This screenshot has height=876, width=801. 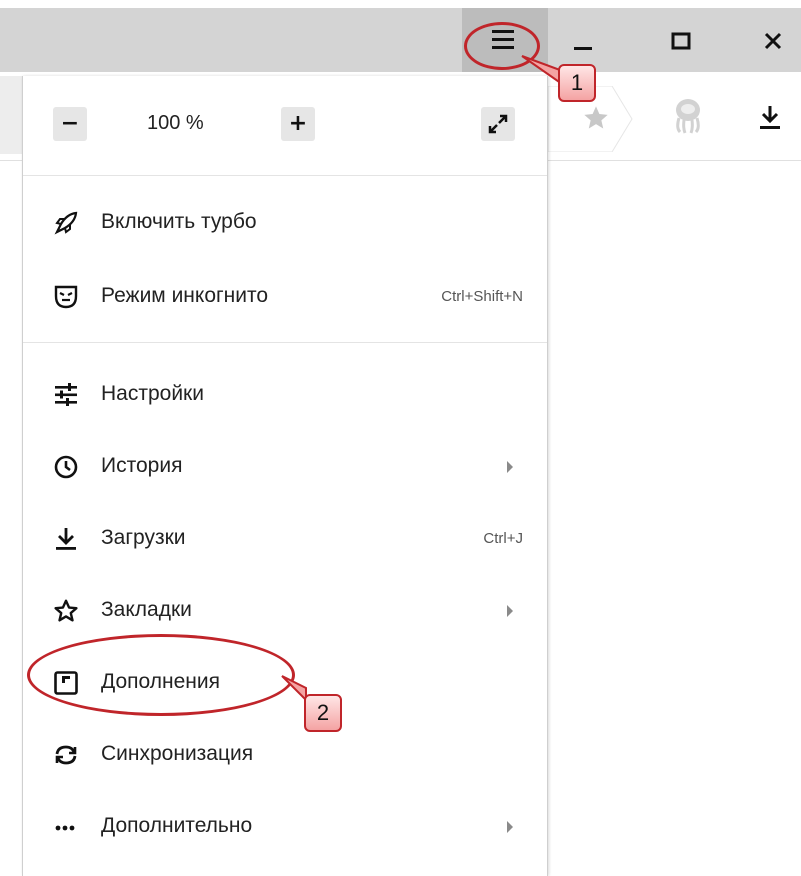 What do you see at coordinates (577, 83) in the screenshot?
I see `annotation-badge-1: 1` at bounding box center [577, 83].